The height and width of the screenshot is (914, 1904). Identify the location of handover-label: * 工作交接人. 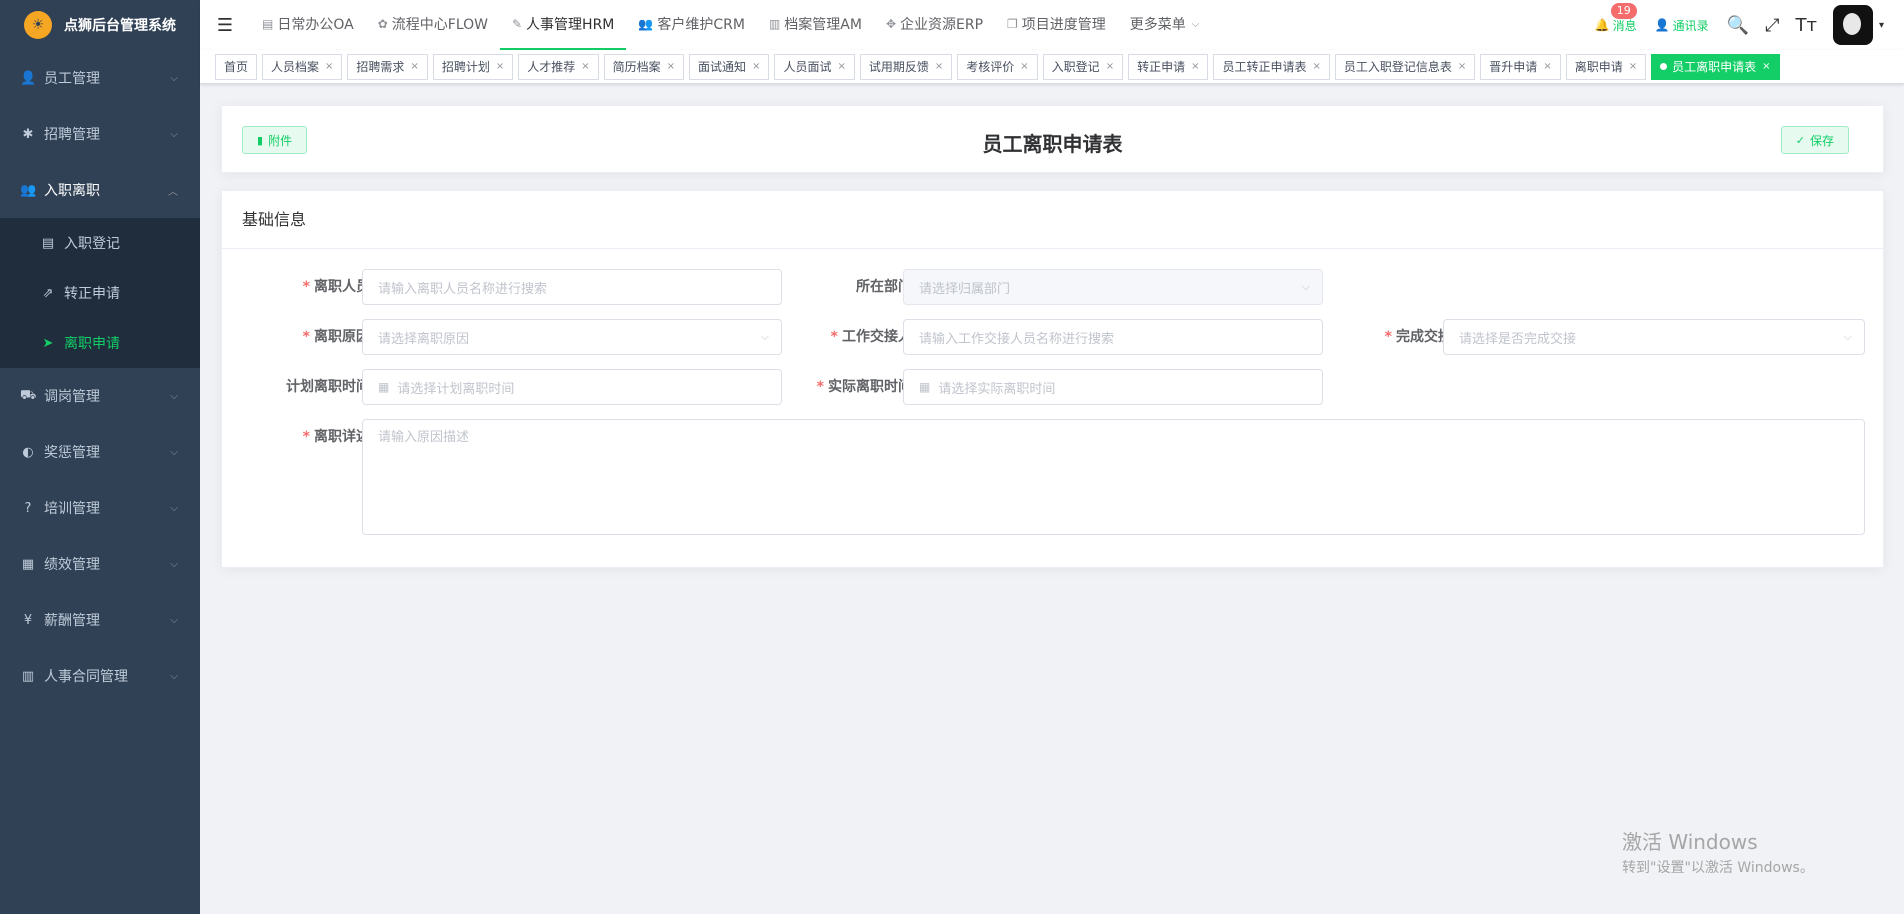
(847, 337).